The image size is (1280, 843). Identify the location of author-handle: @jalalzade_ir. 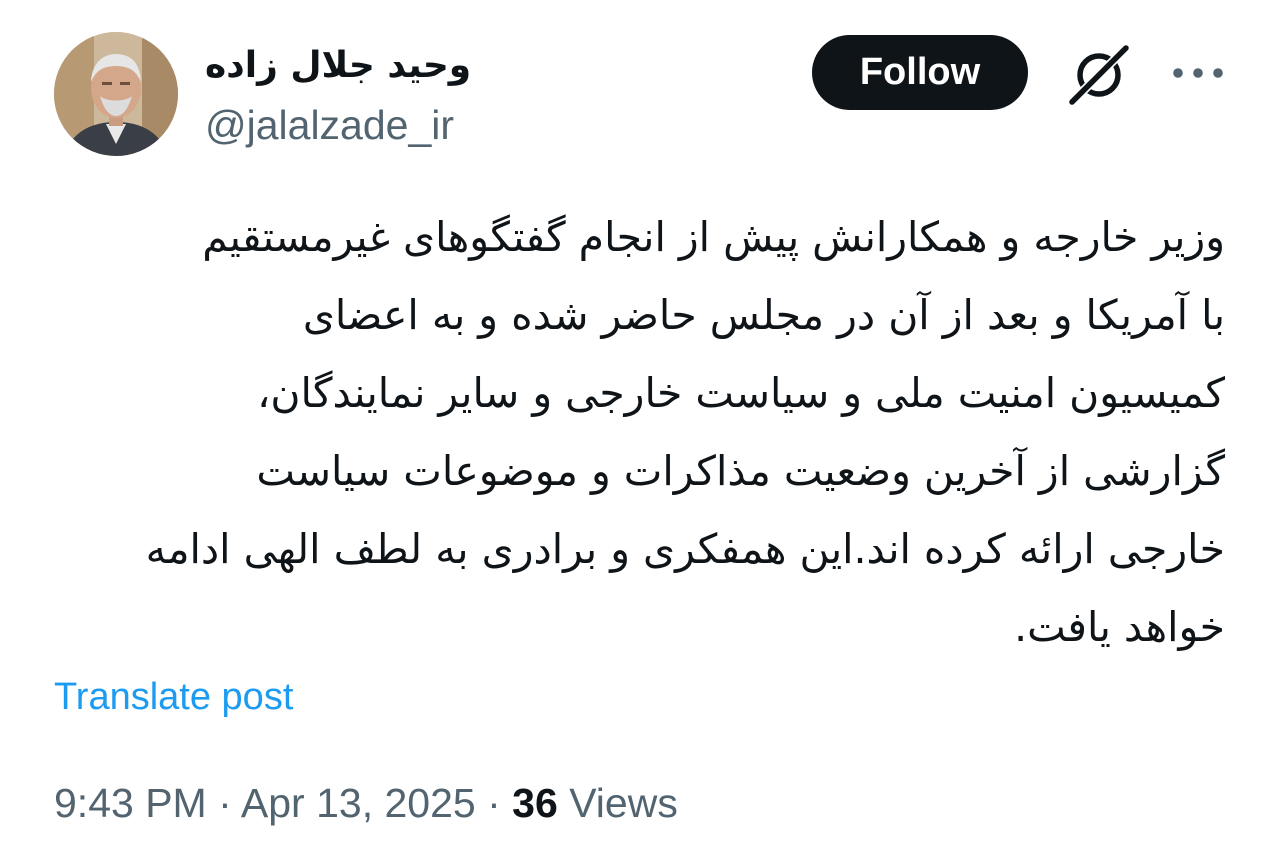
(329, 125).